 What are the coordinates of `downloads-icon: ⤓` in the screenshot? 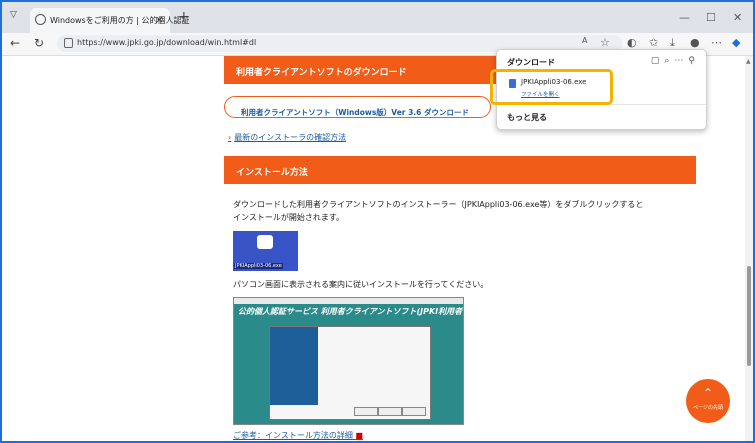 It's located at (672, 43).